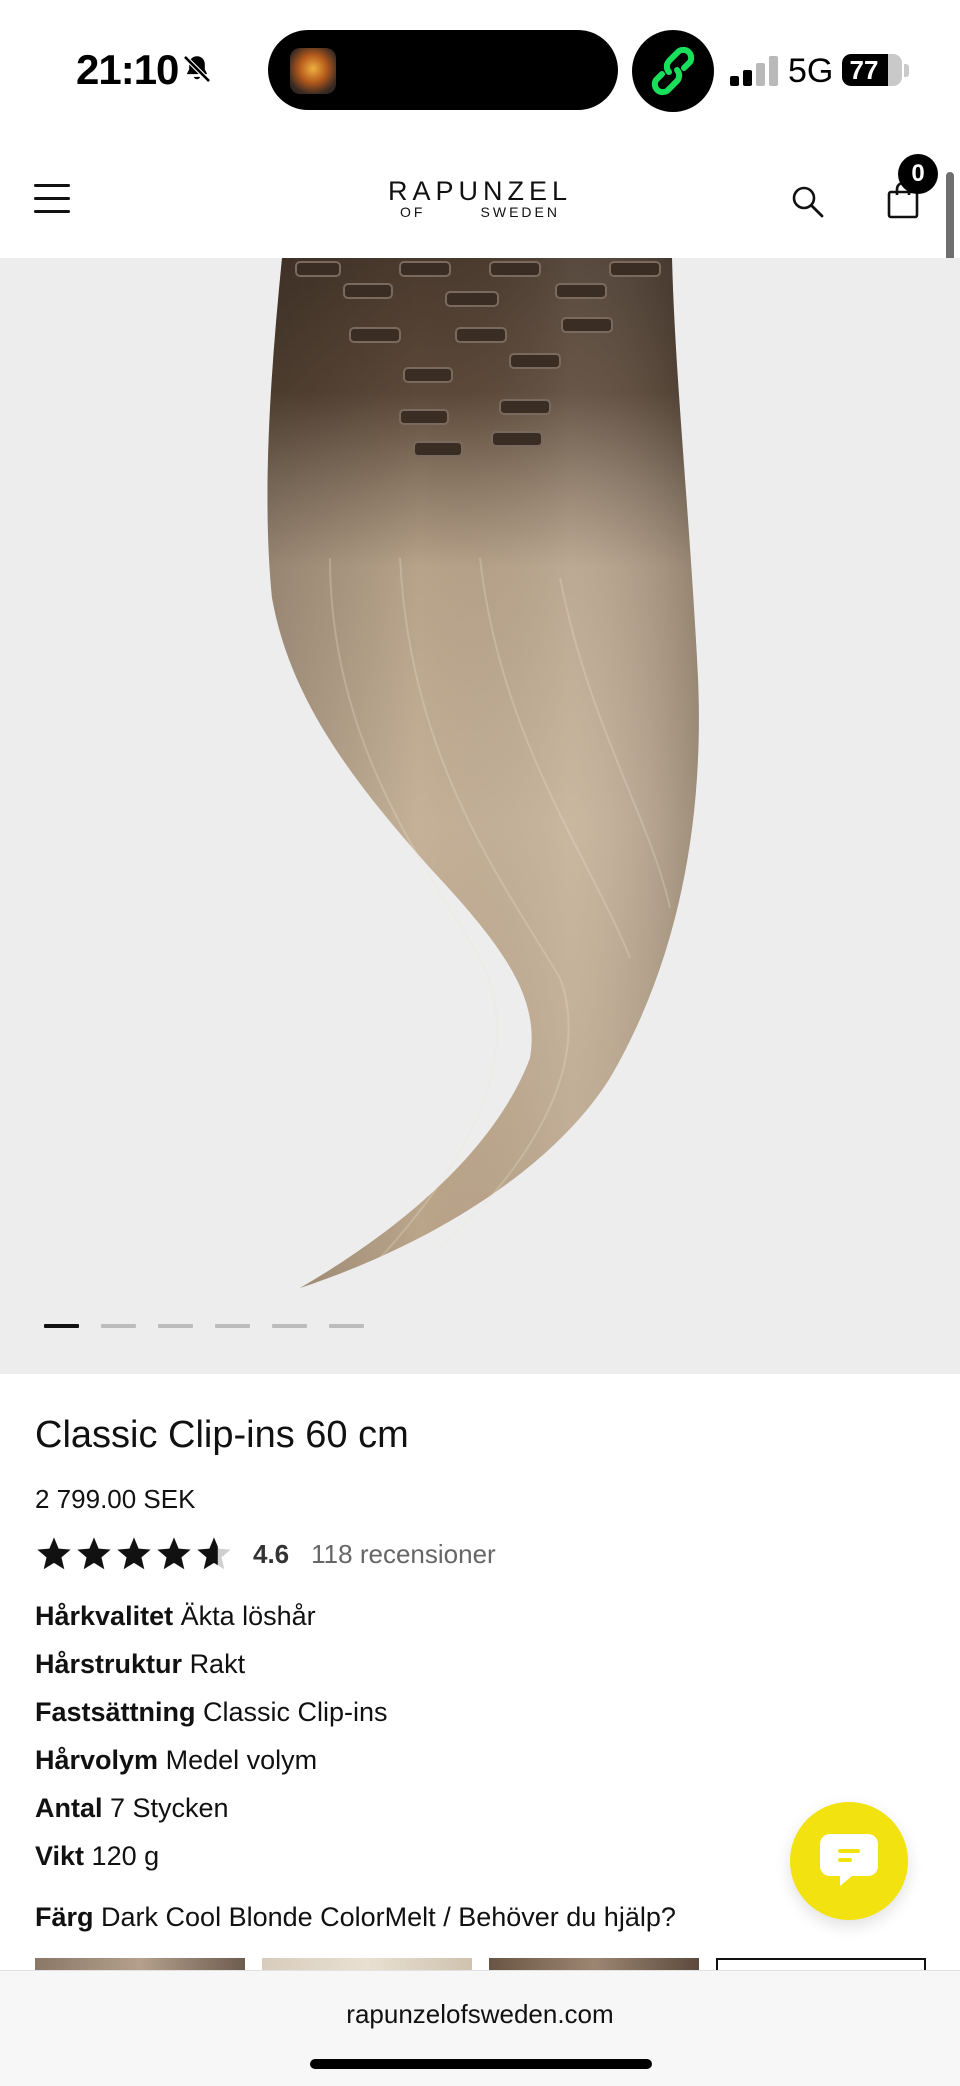 The width and height of the screenshot is (960, 2086). Describe the element at coordinates (115, 1712) in the screenshot. I see `attribute-label: Fastsättning` at that location.